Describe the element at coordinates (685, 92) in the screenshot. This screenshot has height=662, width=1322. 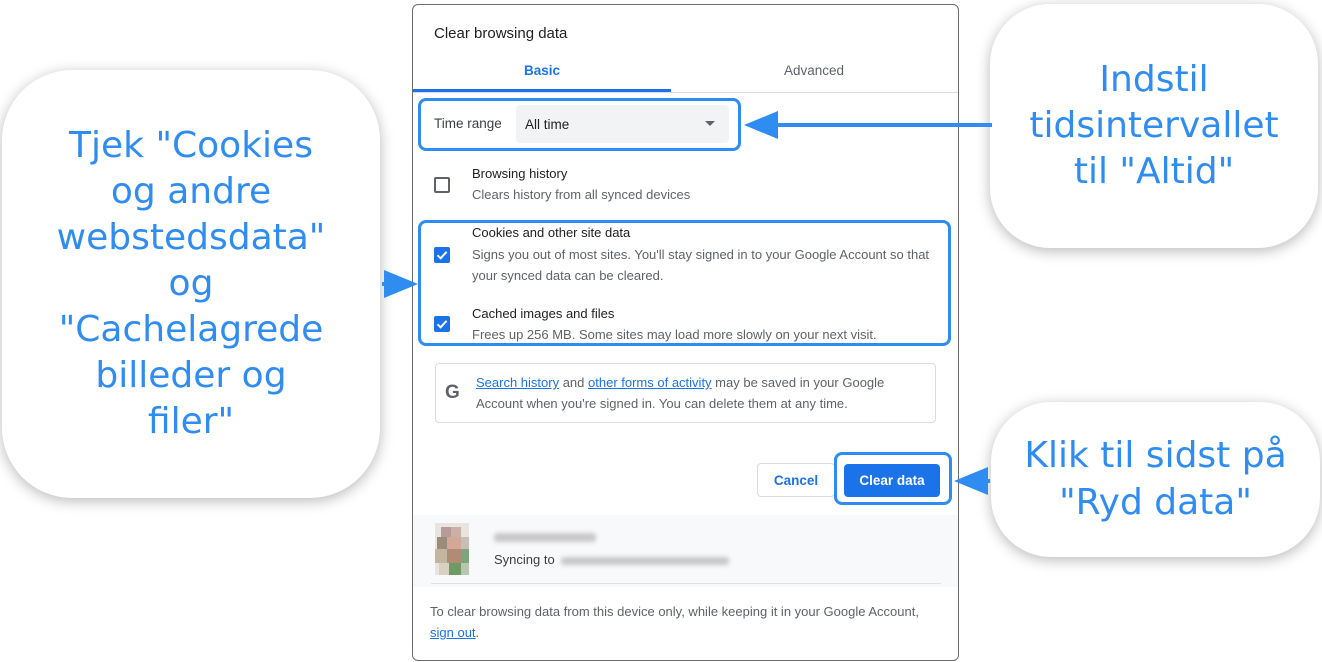
I see `tab-divider` at that location.